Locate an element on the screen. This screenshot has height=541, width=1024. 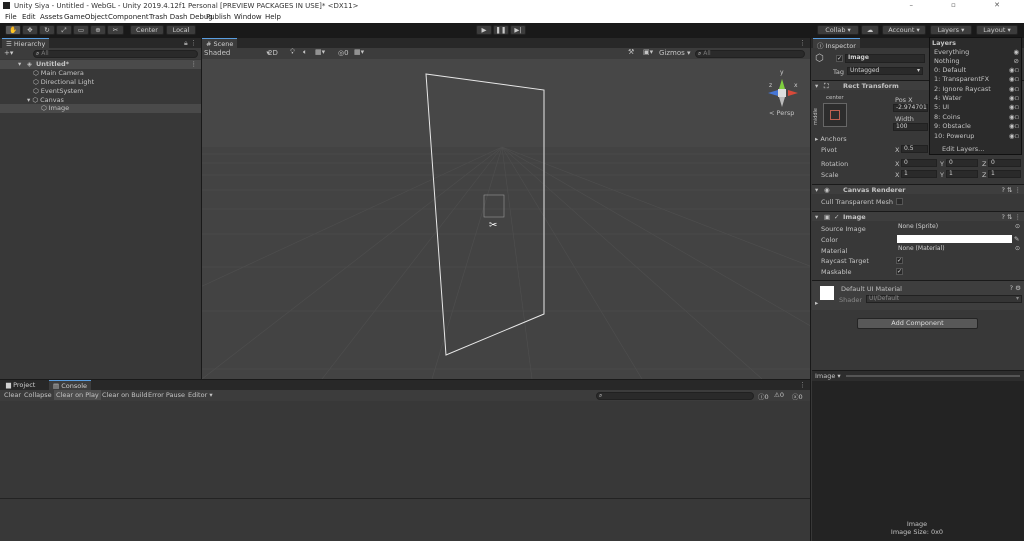
expand-arrow-icon: ▸ is located at coordinates (816, 303).